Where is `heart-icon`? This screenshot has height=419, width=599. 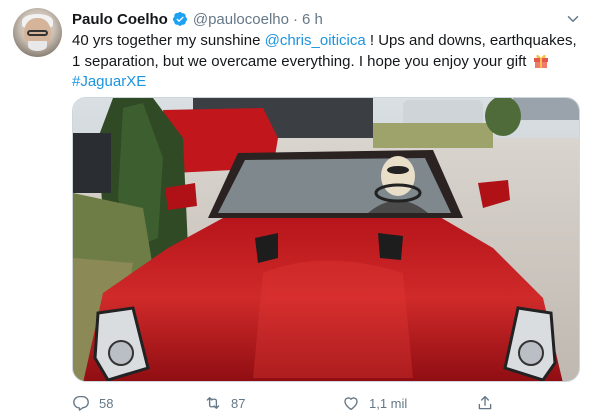 heart-icon is located at coordinates (351, 404).